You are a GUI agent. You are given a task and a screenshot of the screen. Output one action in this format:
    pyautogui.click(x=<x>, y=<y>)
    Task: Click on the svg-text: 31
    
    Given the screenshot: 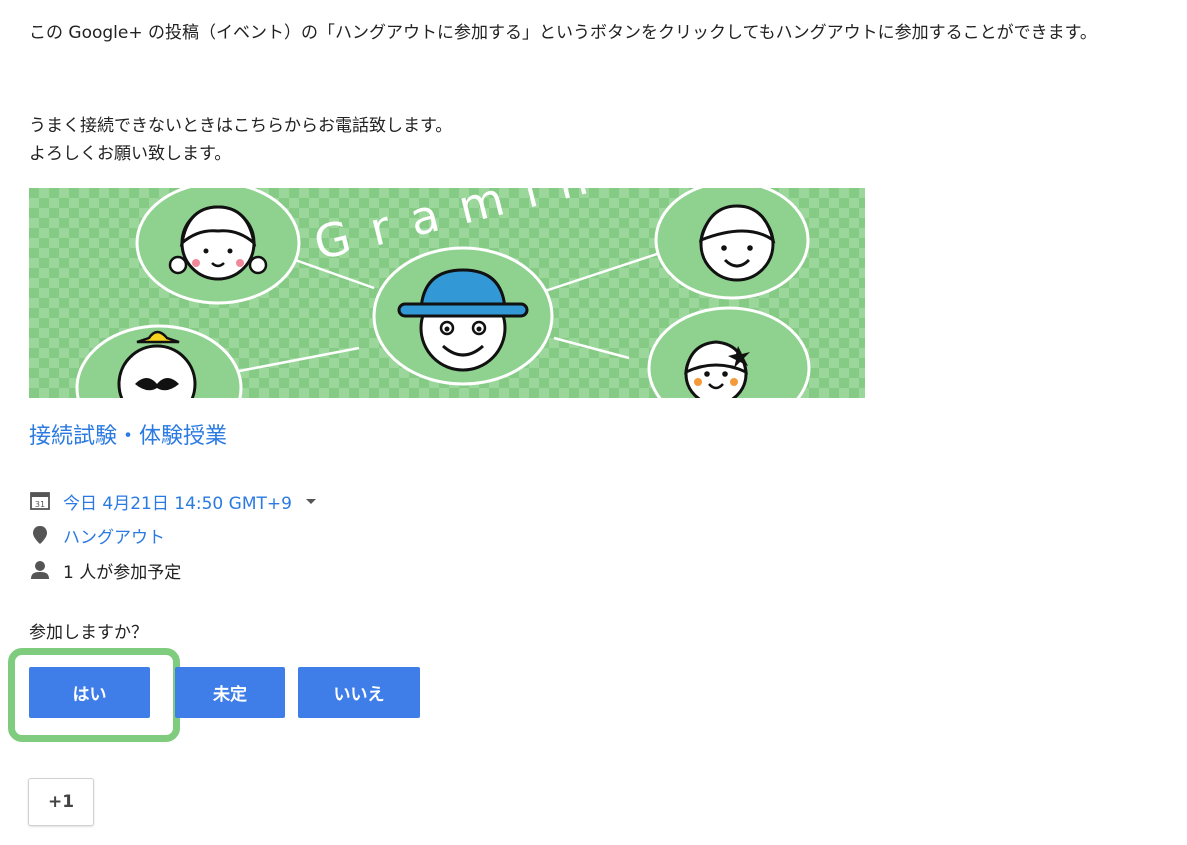 What is the action you would take?
    pyautogui.click(x=40, y=504)
    